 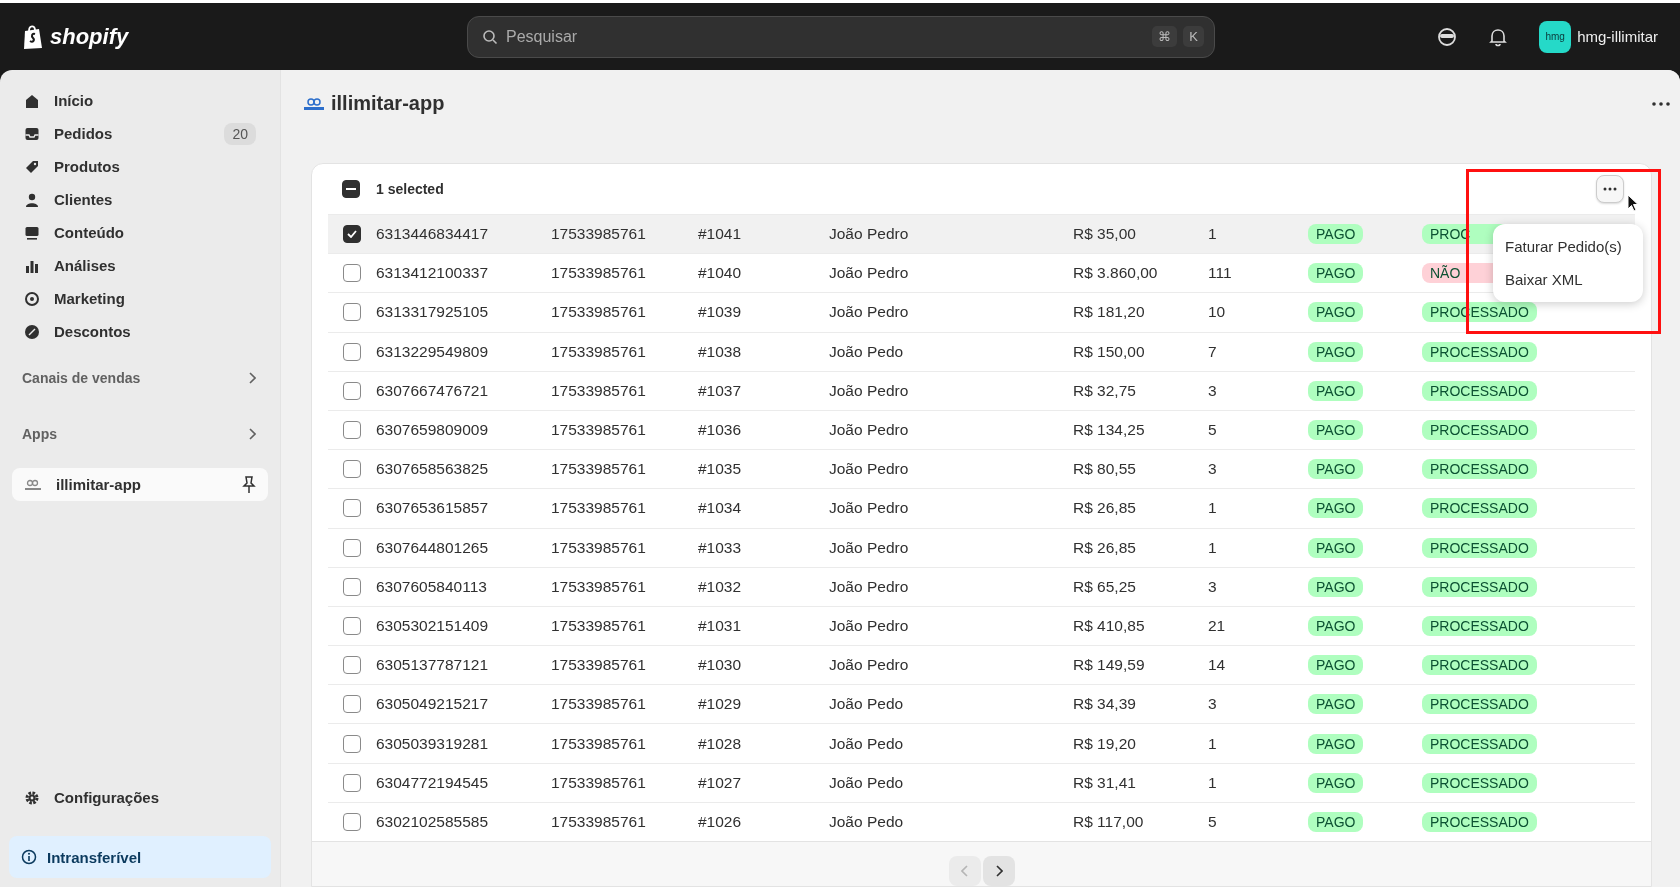 I want to click on table-cell-text: #1034, so click(x=720, y=508).